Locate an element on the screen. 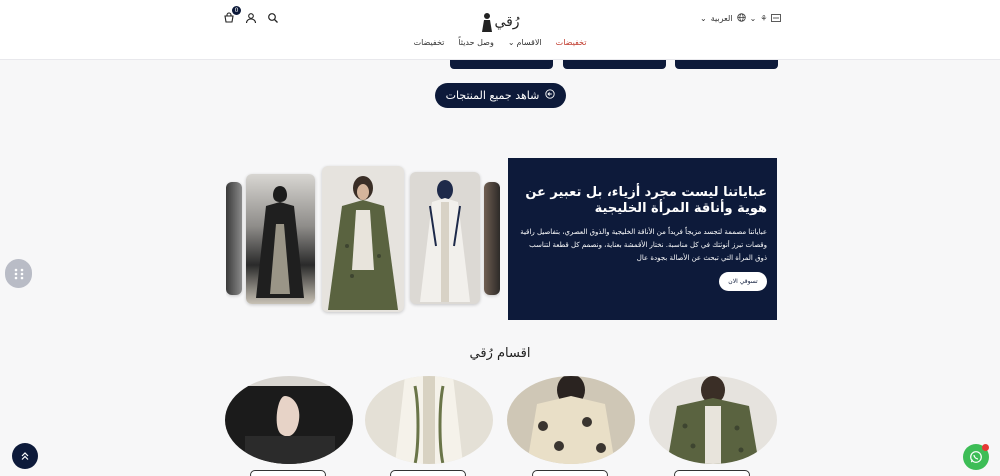 The height and width of the screenshot is (476, 1000). currency-icon: ⚘ is located at coordinates (764, 18).